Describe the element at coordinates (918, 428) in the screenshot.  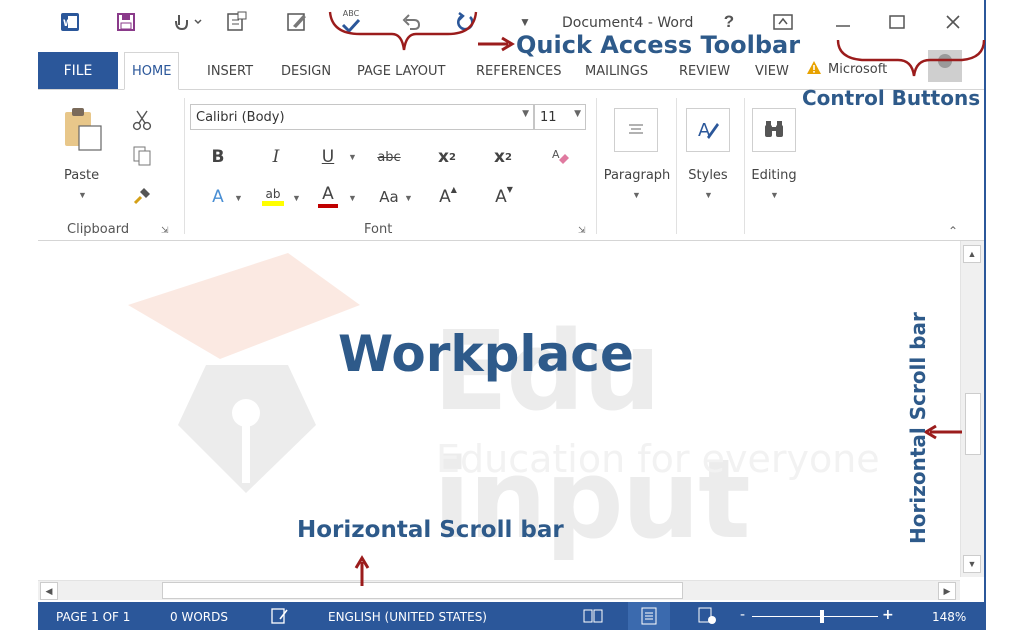
I see `vertical-scroll-annotation: Horizontal Scroll bar` at that location.